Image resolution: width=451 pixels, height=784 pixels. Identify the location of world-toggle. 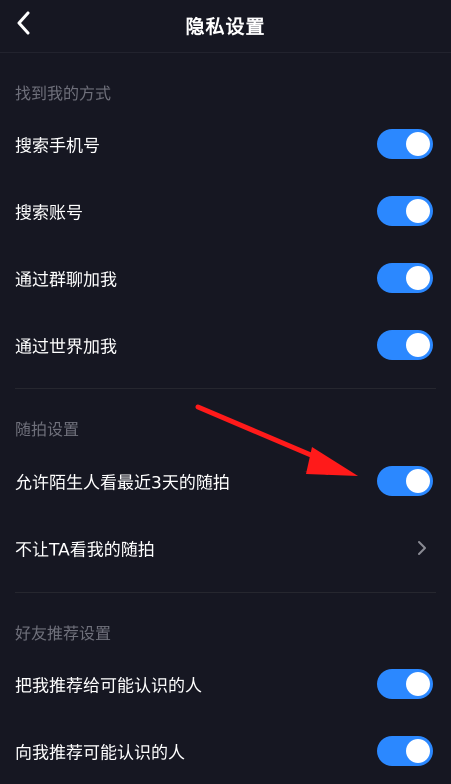
(405, 345).